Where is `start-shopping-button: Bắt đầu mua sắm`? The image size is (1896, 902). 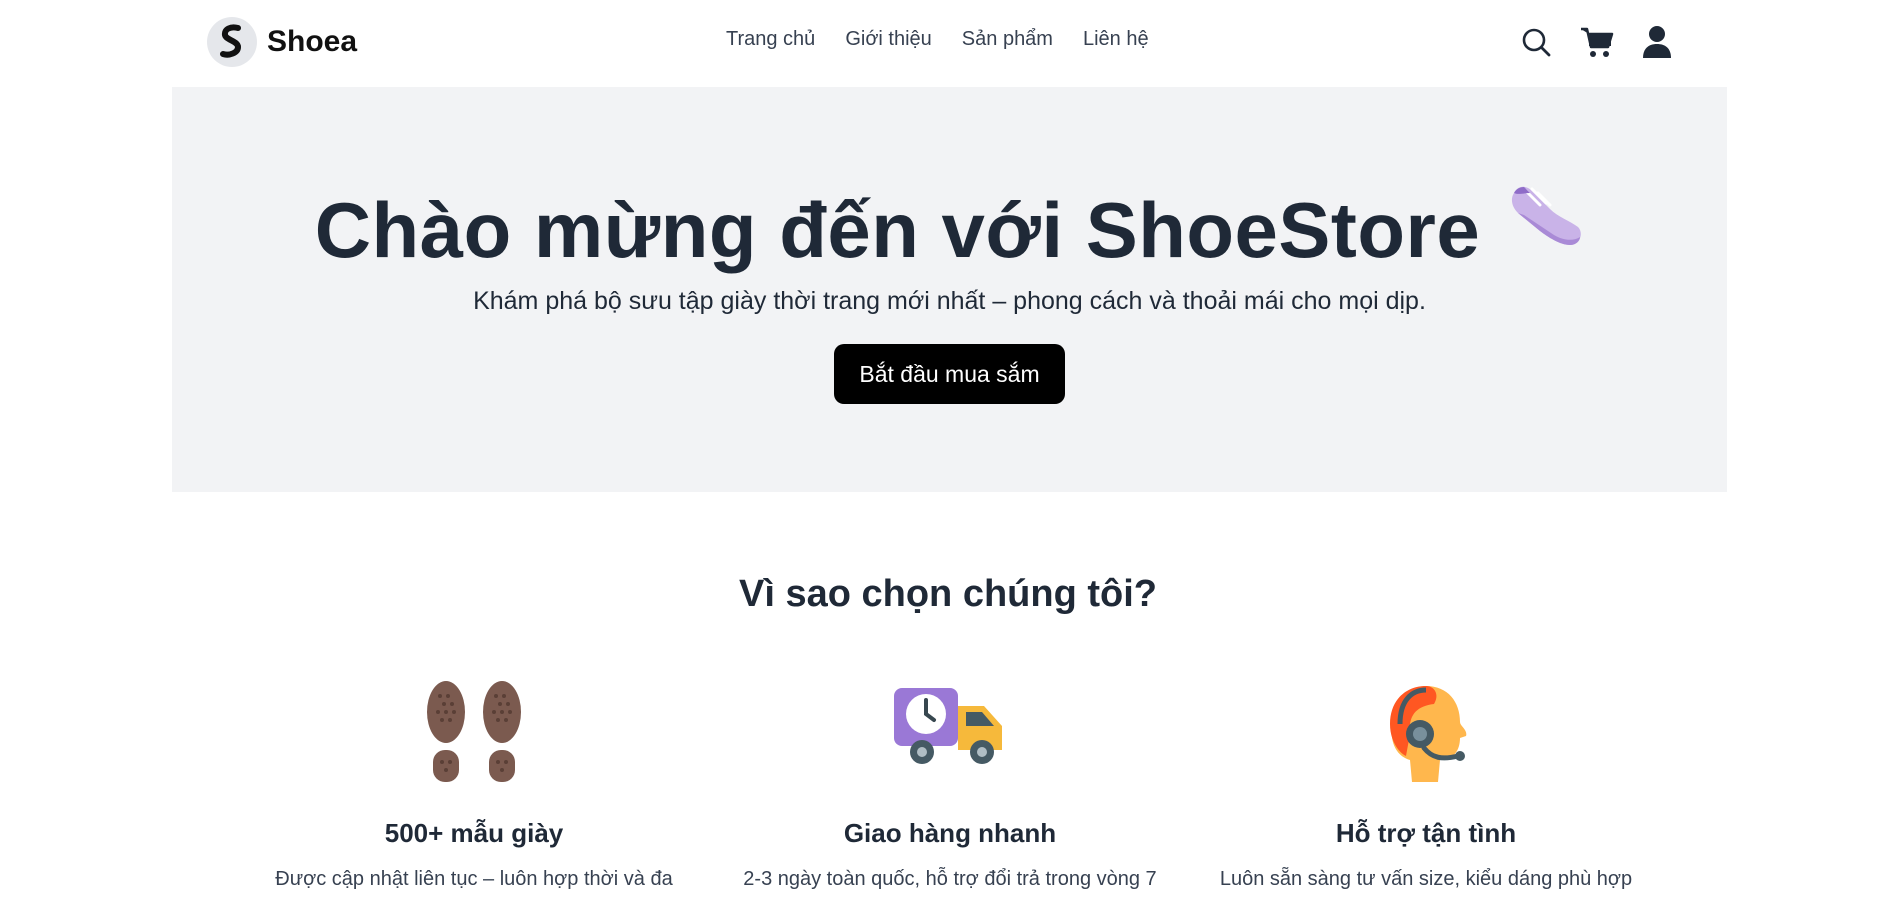 start-shopping-button: Bắt đầu mua sắm is located at coordinates (949, 374).